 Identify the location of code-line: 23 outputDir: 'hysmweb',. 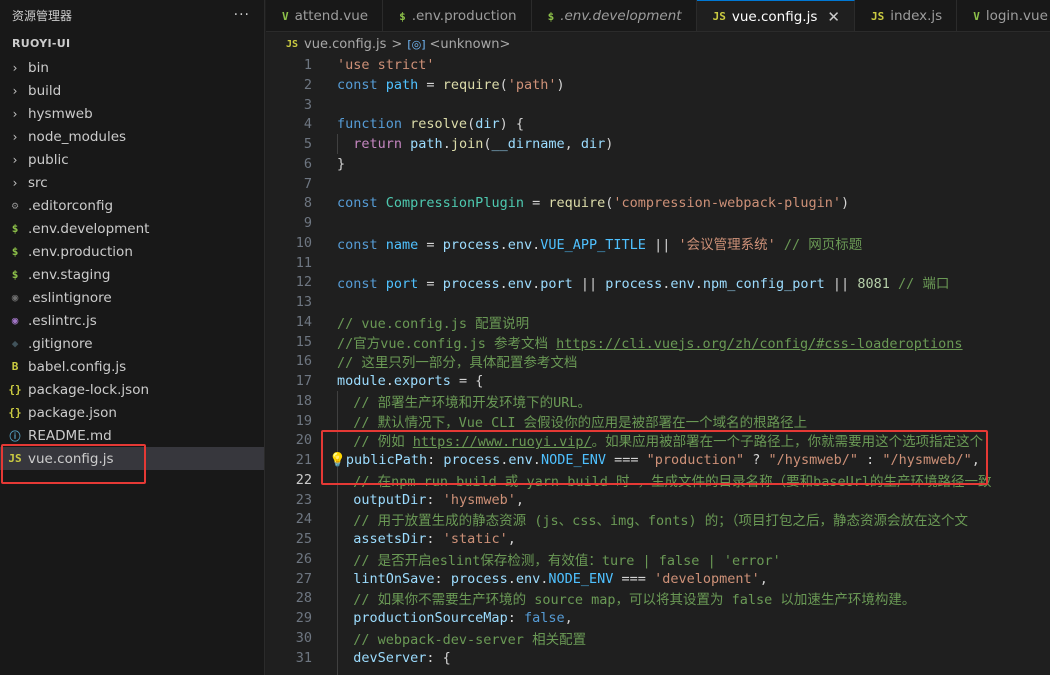
(658, 500).